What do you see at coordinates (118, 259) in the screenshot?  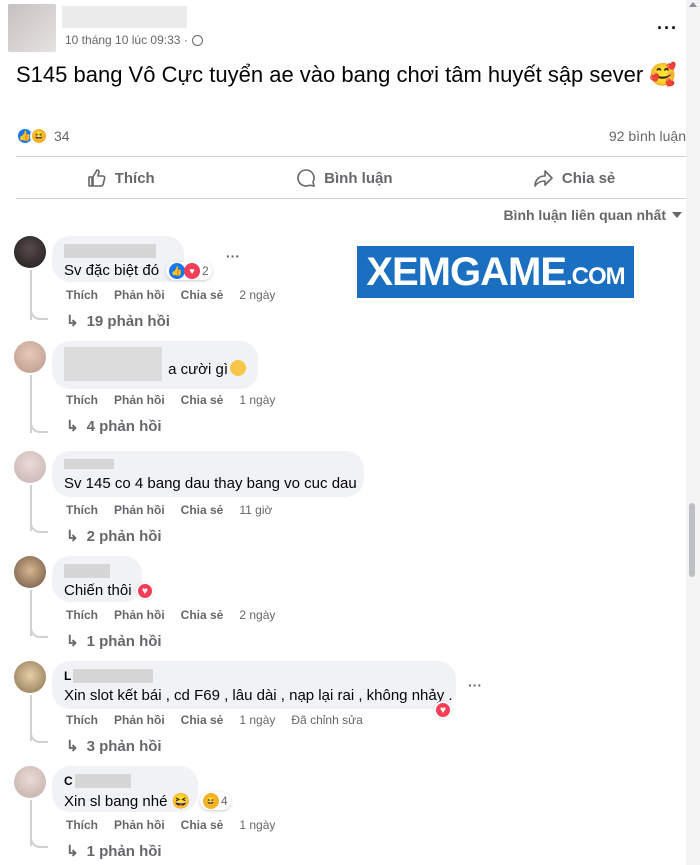 I see `comment-bubble: Sv đặc biệt đó` at bounding box center [118, 259].